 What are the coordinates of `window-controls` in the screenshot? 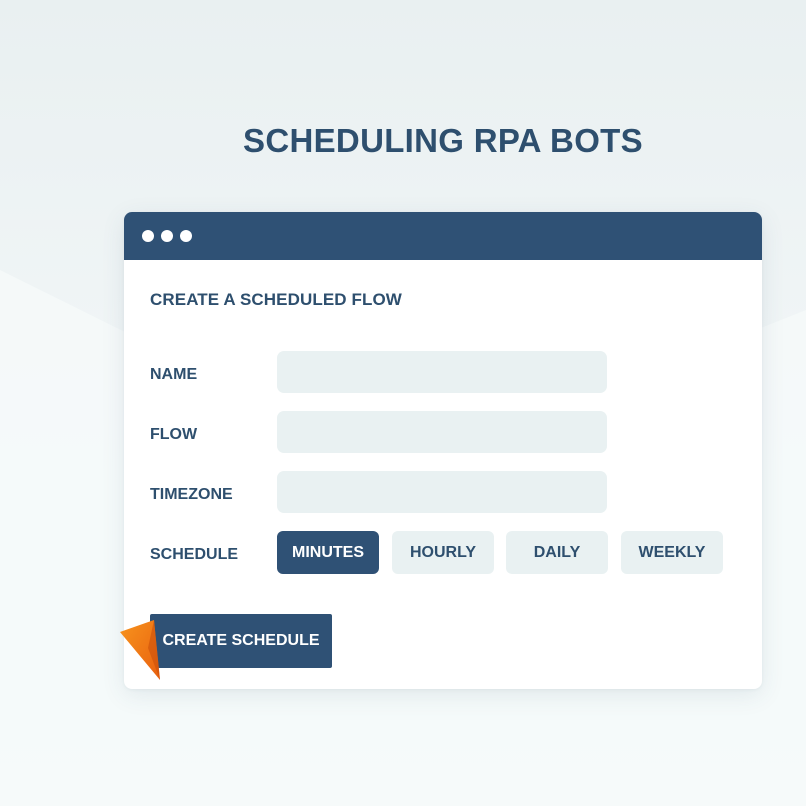 It's located at (167, 236).